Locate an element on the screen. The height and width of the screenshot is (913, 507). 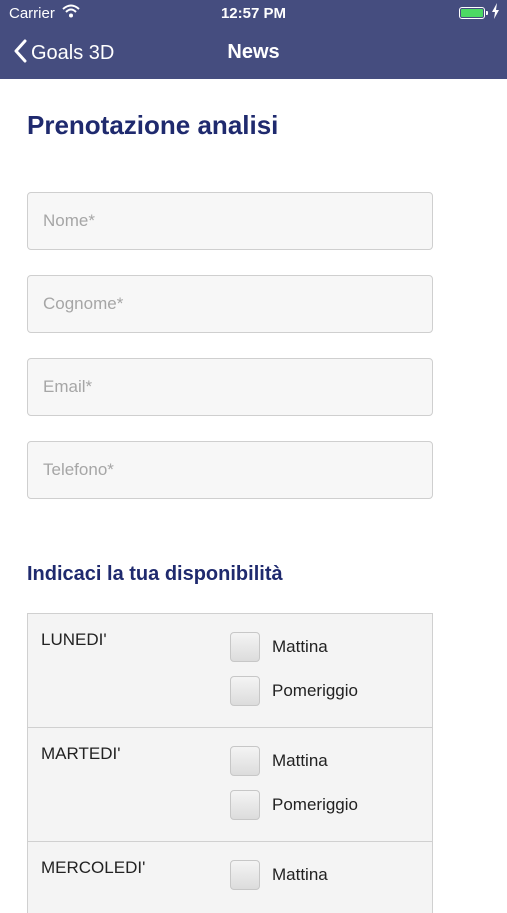
battery-icon is located at coordinates (473, 13).